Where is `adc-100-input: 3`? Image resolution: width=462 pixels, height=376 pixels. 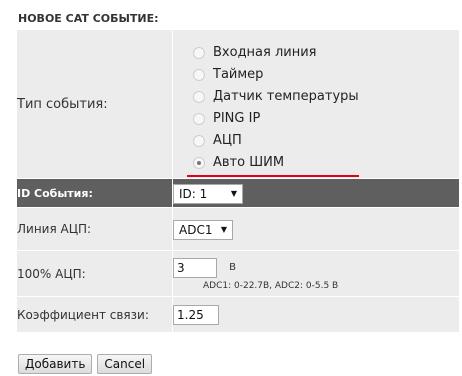
adc-100-input: 3 is located at coordinates (195, 267).